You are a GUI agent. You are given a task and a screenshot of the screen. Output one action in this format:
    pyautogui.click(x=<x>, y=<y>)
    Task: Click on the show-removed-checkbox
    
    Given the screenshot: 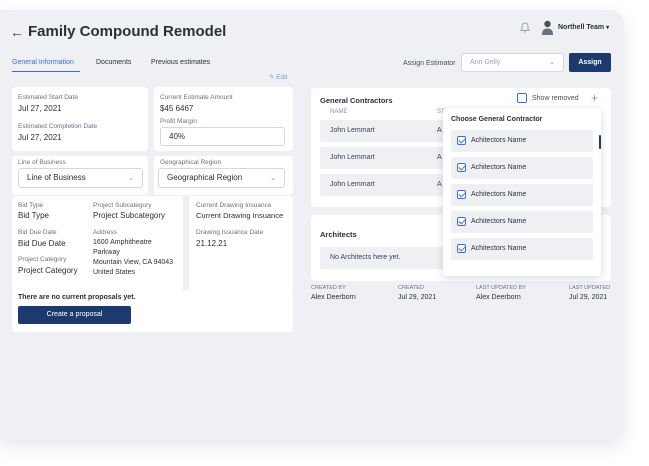 What is the action you would take?
    pyautogui.click(x=522, y=98)
    